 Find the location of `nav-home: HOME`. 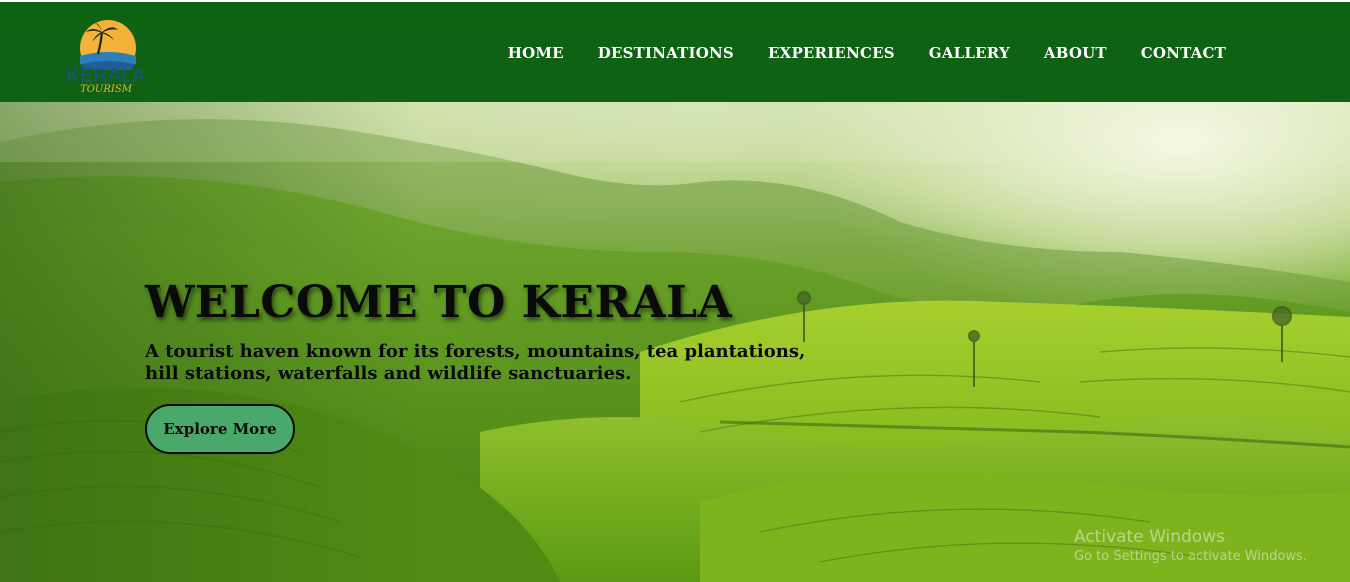

nav-home: HOME is located at coordinates (536, 53).